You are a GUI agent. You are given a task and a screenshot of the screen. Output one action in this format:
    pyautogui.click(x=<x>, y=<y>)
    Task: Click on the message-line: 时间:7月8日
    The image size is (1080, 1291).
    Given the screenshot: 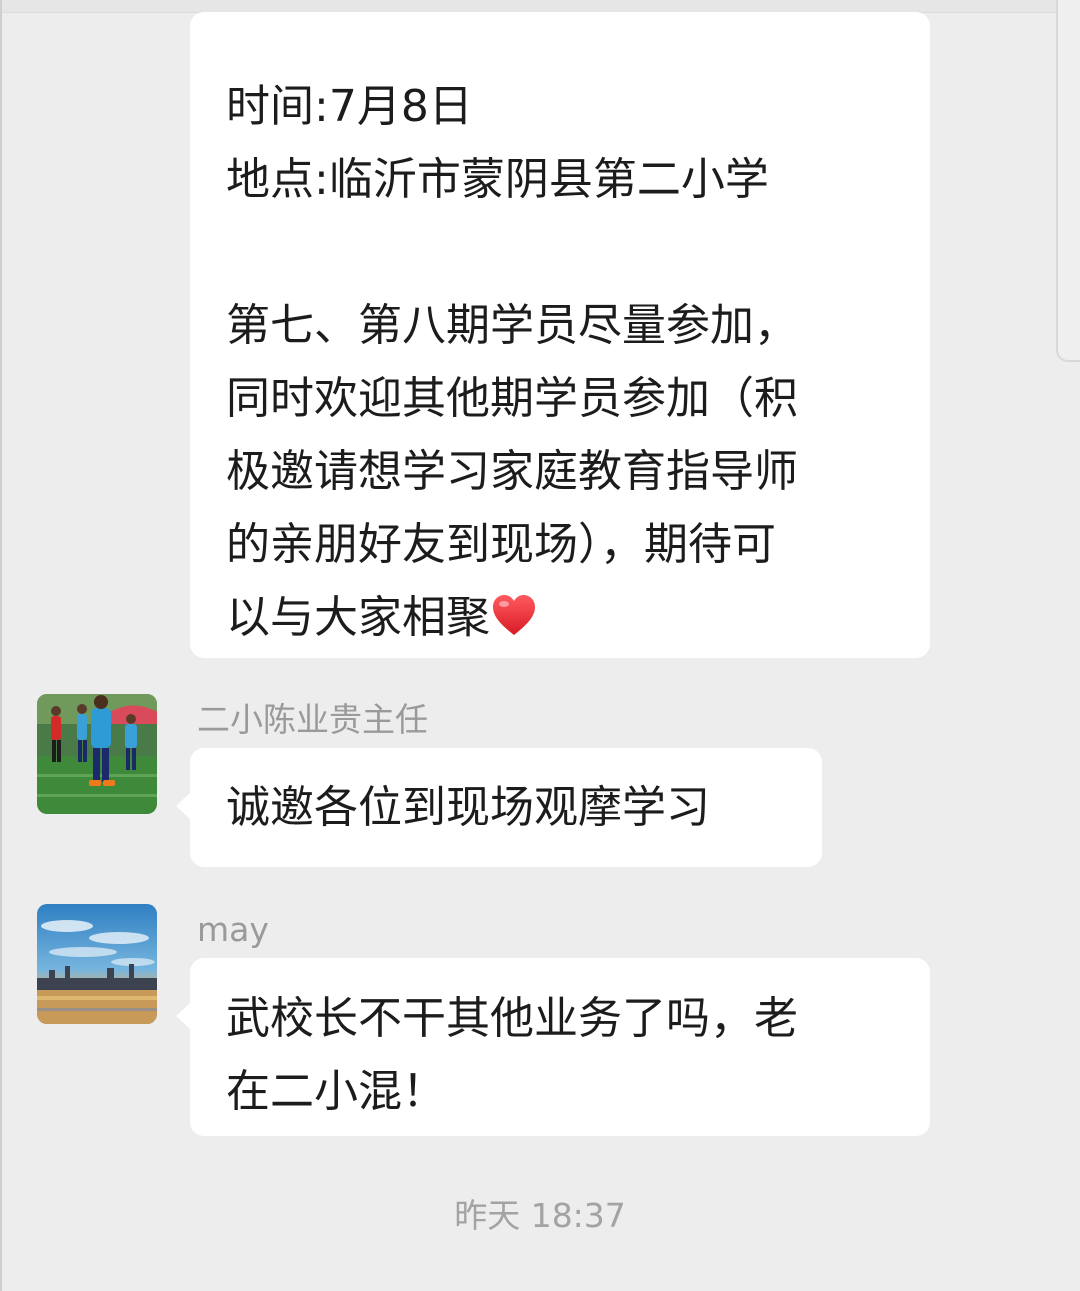 What is the action you would take?
    pyautogui.click(x=349, y=106)
    